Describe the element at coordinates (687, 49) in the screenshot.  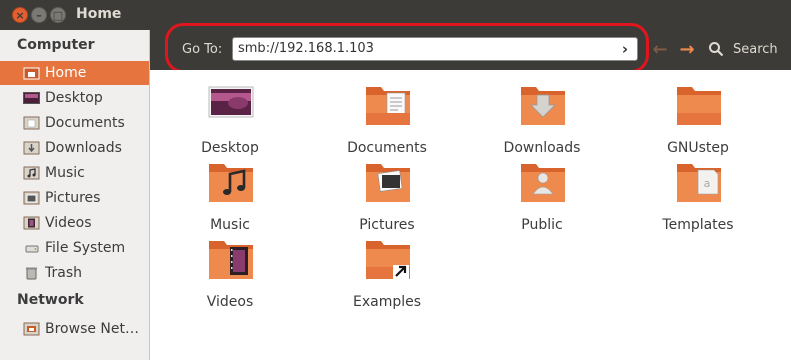
I see `forward-button: →` at that location.